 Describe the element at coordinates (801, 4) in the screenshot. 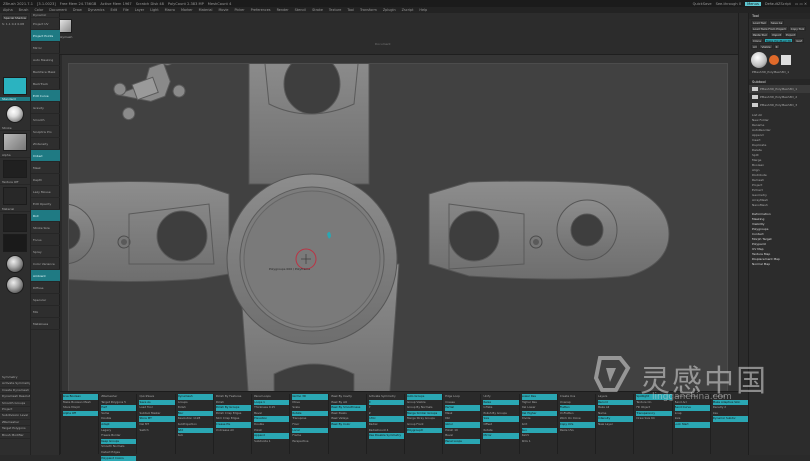

I see `window-controls: ▭ ▭ ✕` at that location.